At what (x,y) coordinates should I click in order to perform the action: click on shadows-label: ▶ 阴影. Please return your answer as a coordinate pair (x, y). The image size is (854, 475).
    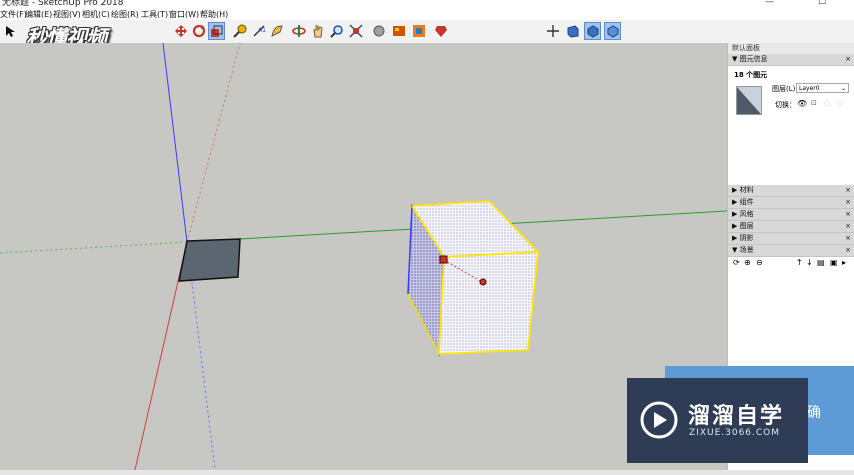
    Looking at the image, I should click on (743, 238).